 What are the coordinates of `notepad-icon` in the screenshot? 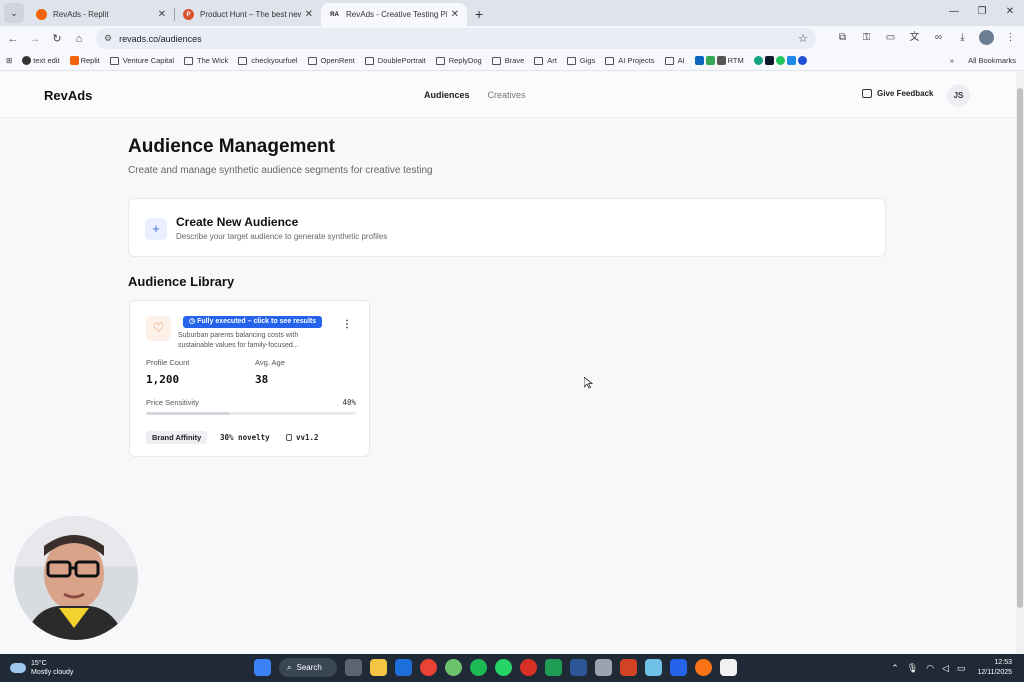 It's located at (653, 667).